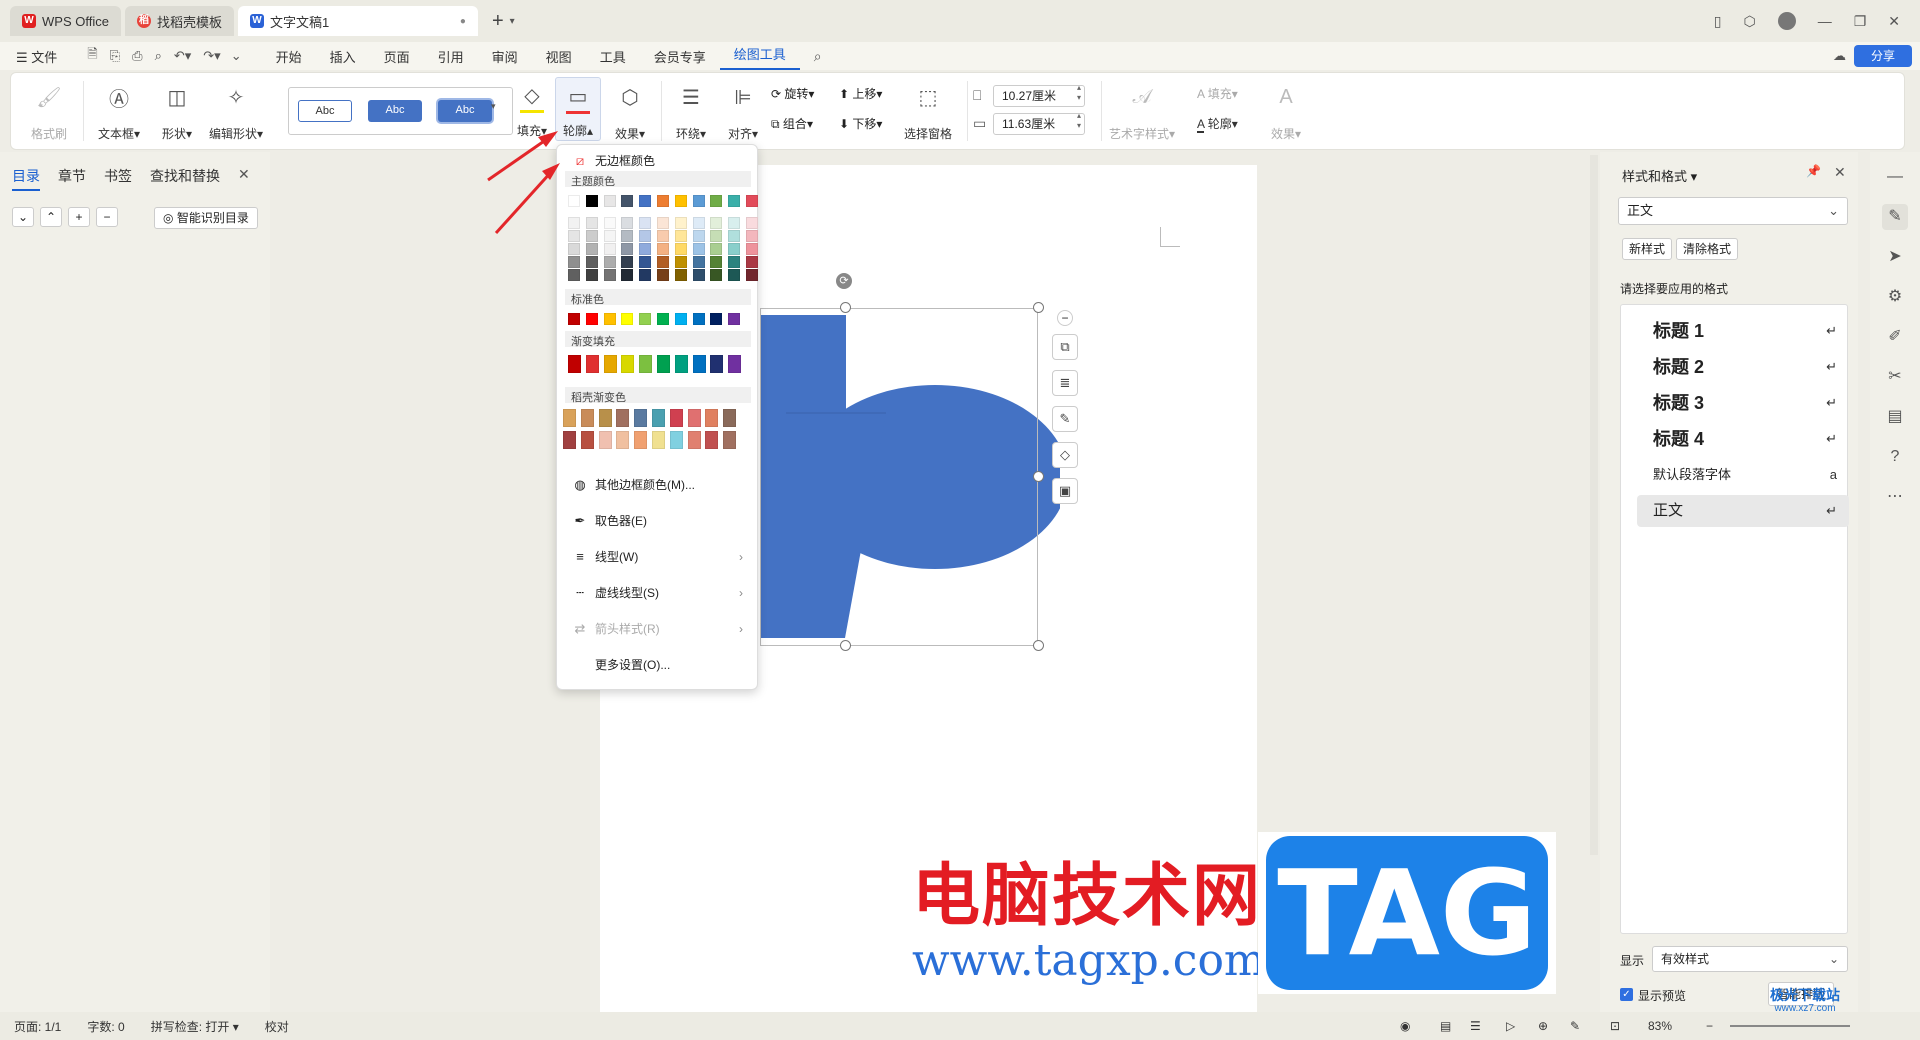 This screenshot has width=1920, height=1040. I want to click on show-select: 有效样式 ⌄, so click(1750, 959).